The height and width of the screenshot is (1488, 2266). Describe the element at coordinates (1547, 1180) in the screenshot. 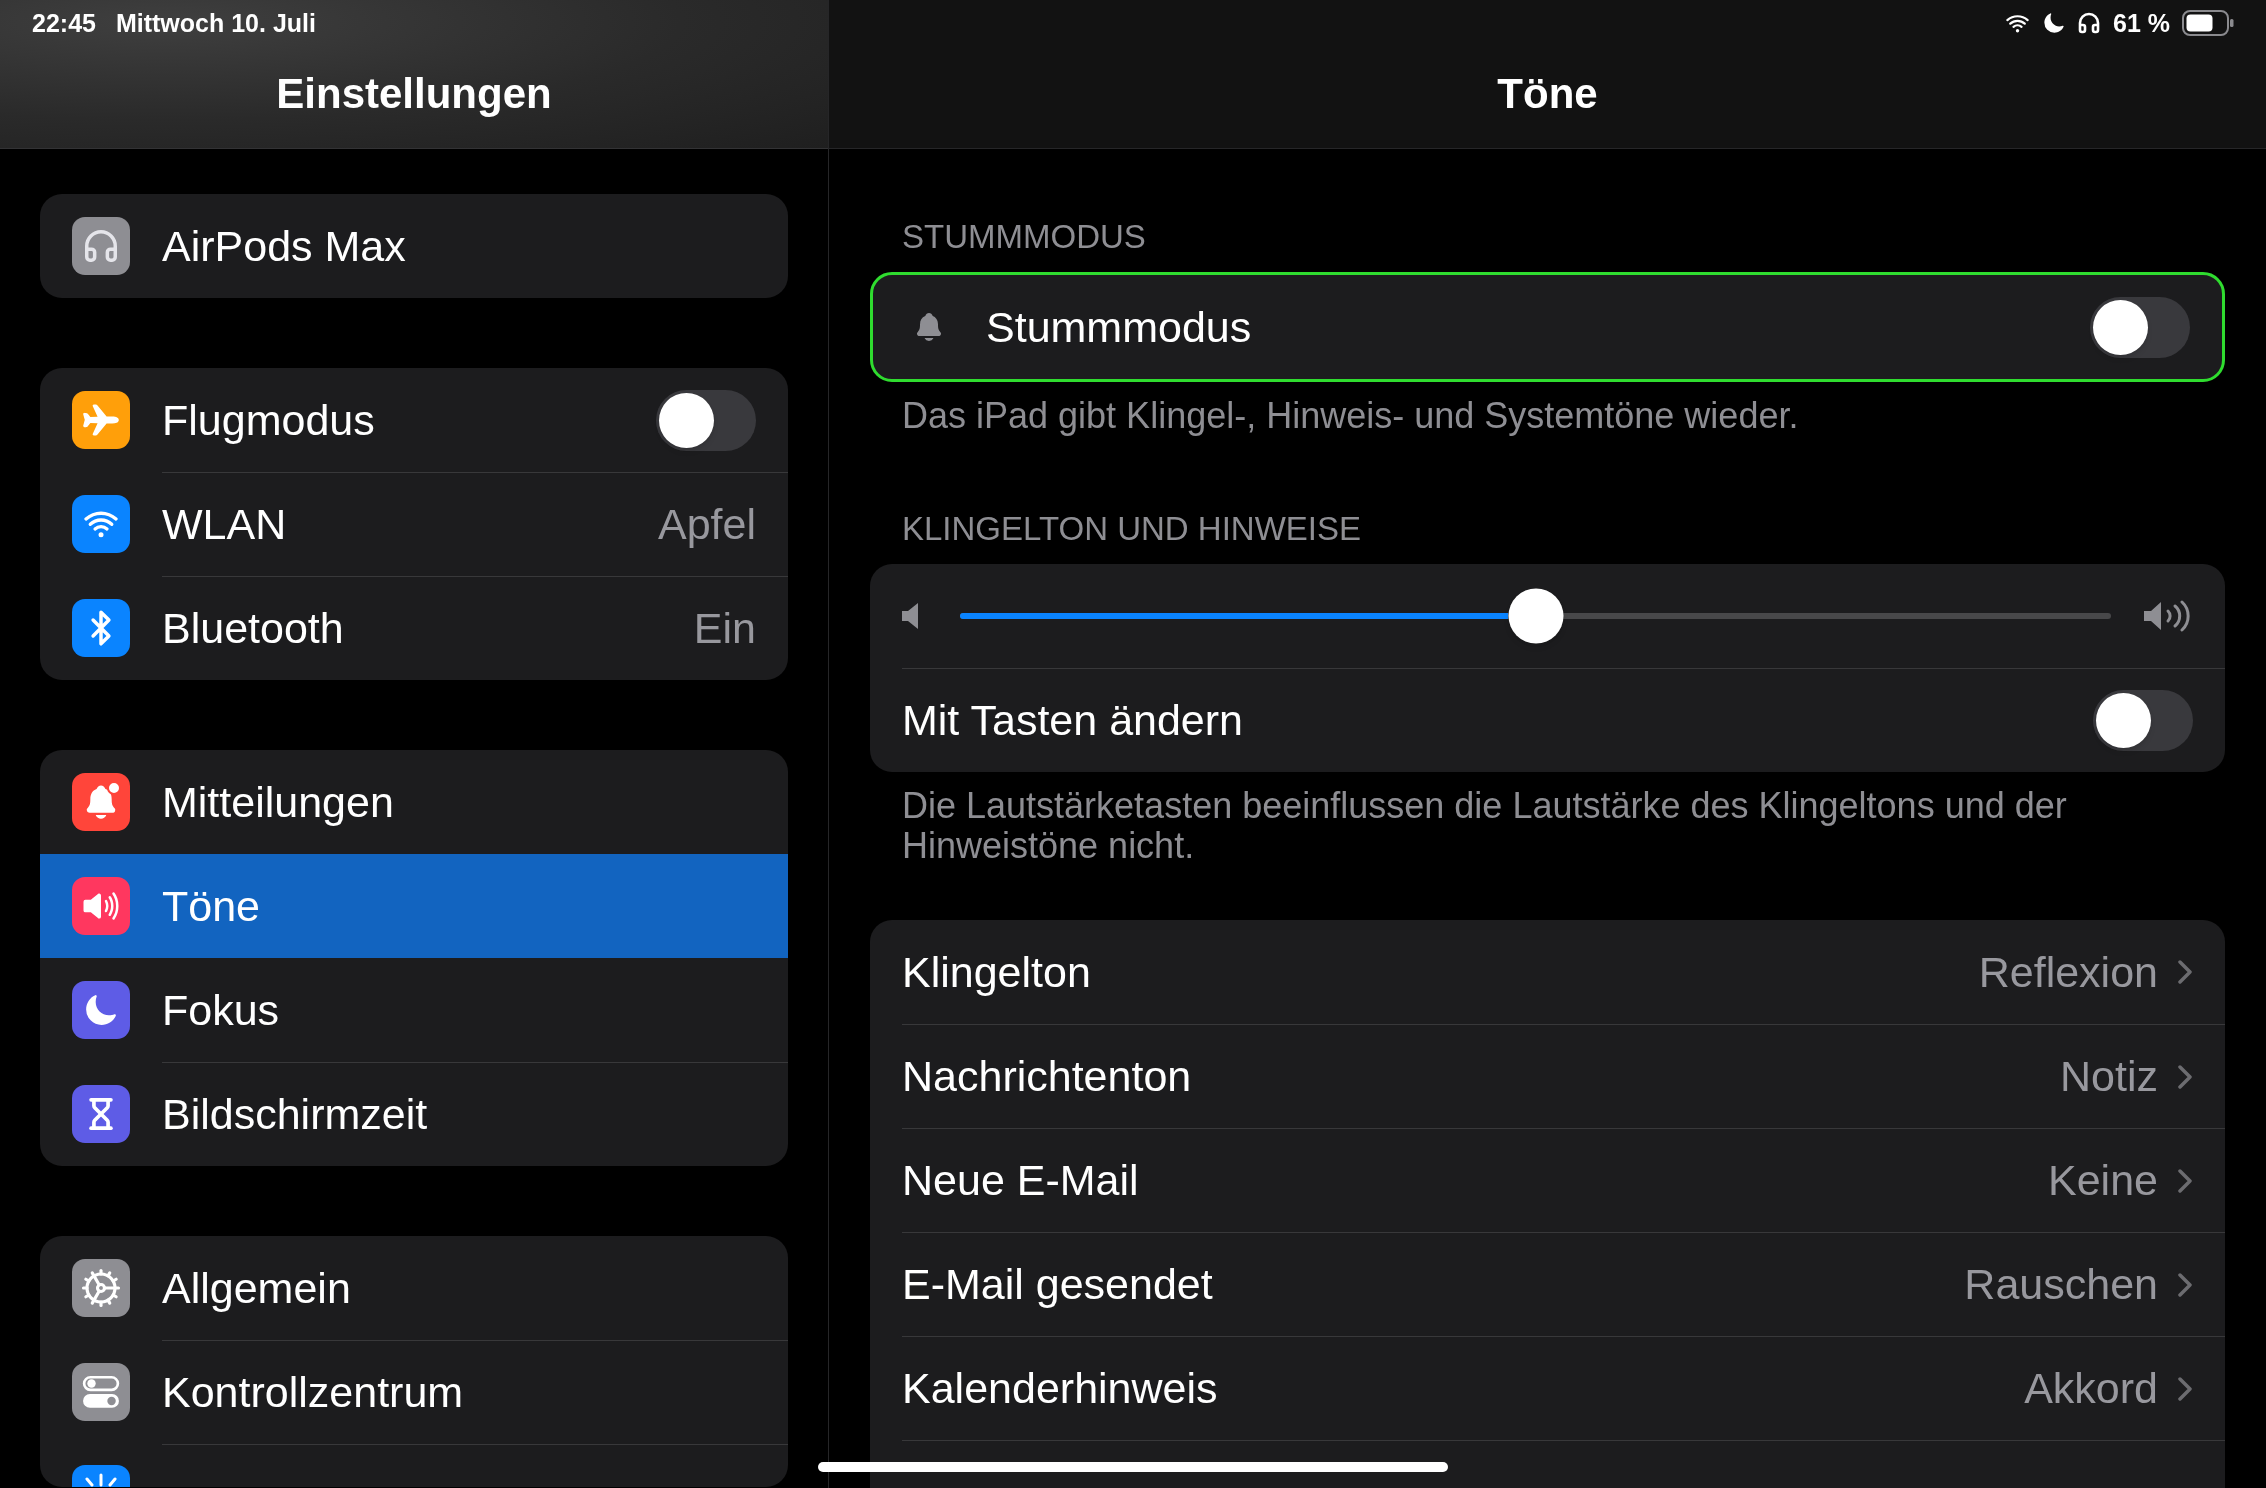

I see `settings-row: Neue E-Mail Keine` at that location.